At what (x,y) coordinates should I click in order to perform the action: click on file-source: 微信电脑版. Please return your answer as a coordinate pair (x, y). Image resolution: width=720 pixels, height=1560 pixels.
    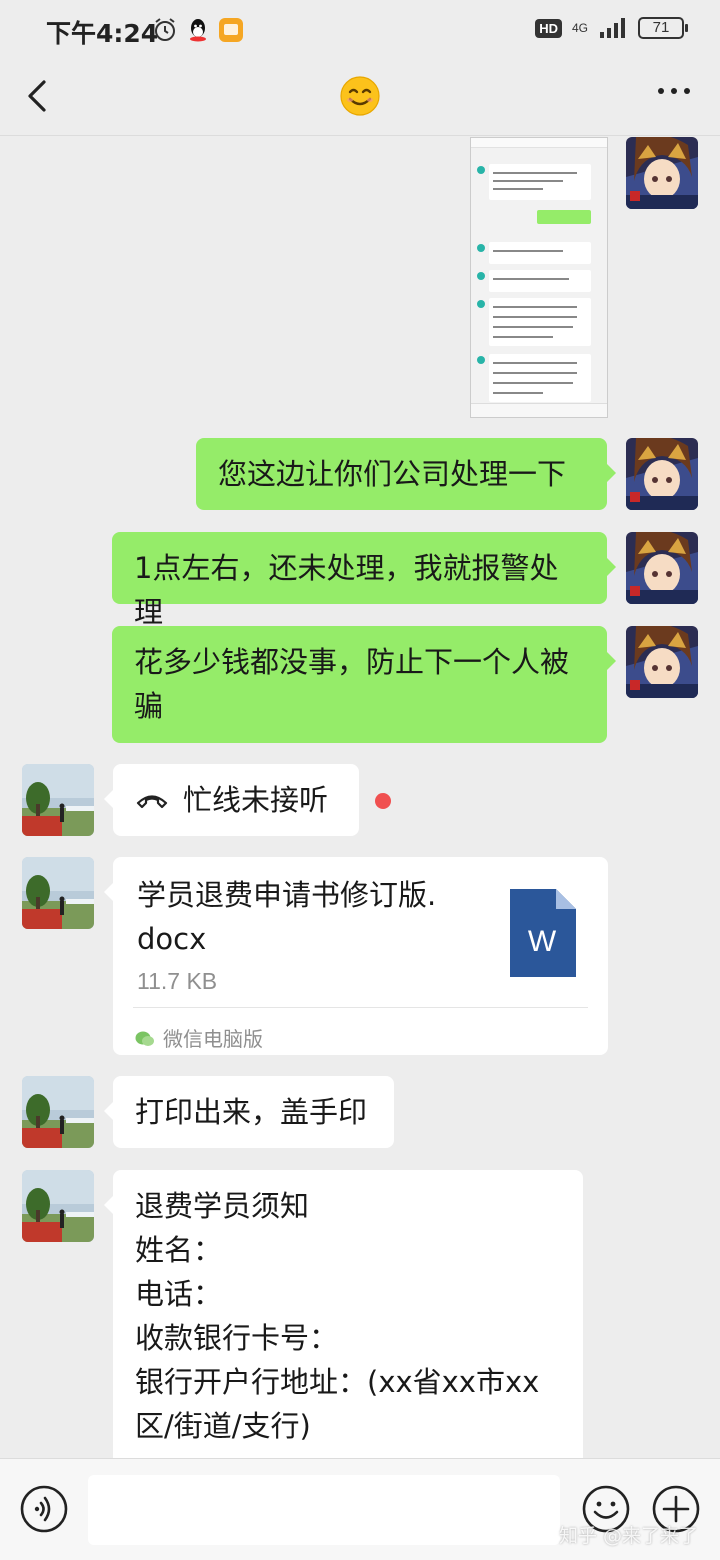
    Looking at the image, I should click on (199, 1039).